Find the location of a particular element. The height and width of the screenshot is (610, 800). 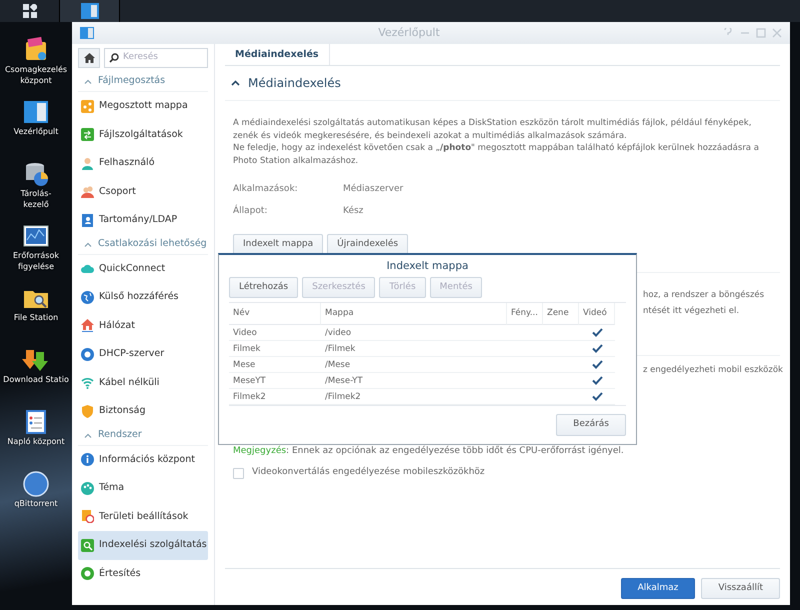

checkbox-label: Videokonvertálás engedélyezése mobileszközökhöz is located at coordinates (368, 473).